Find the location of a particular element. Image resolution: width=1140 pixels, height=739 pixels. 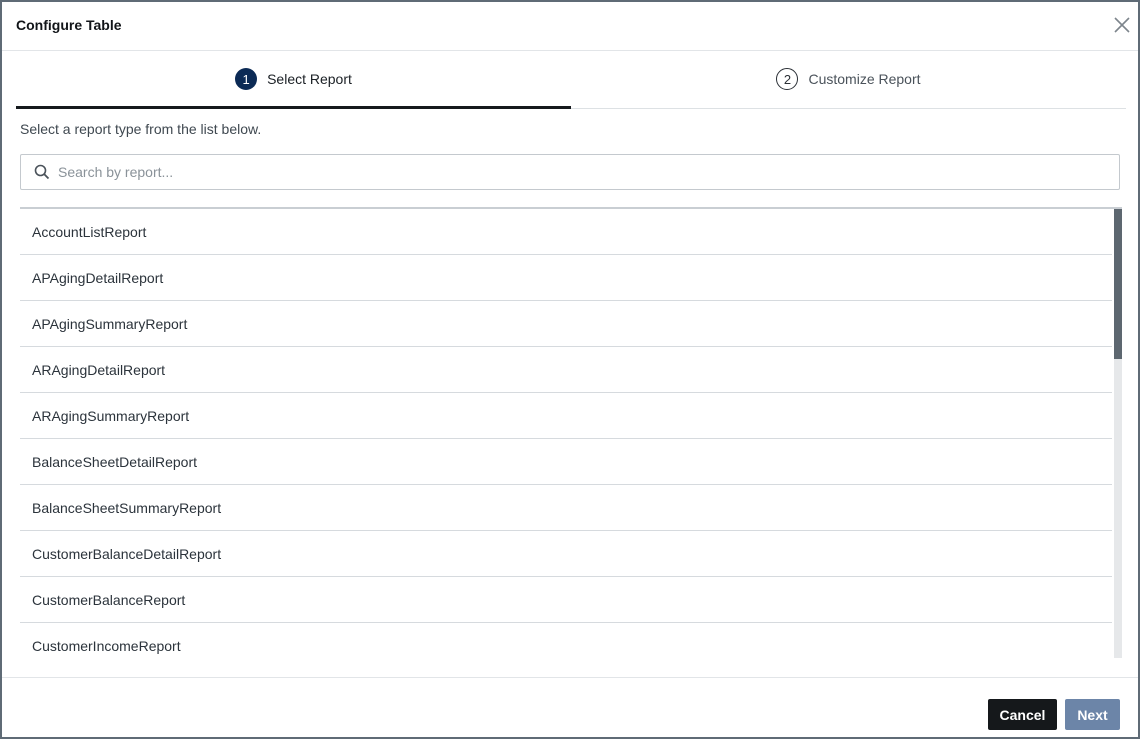

search-icon is located at coordinates (42, 172).